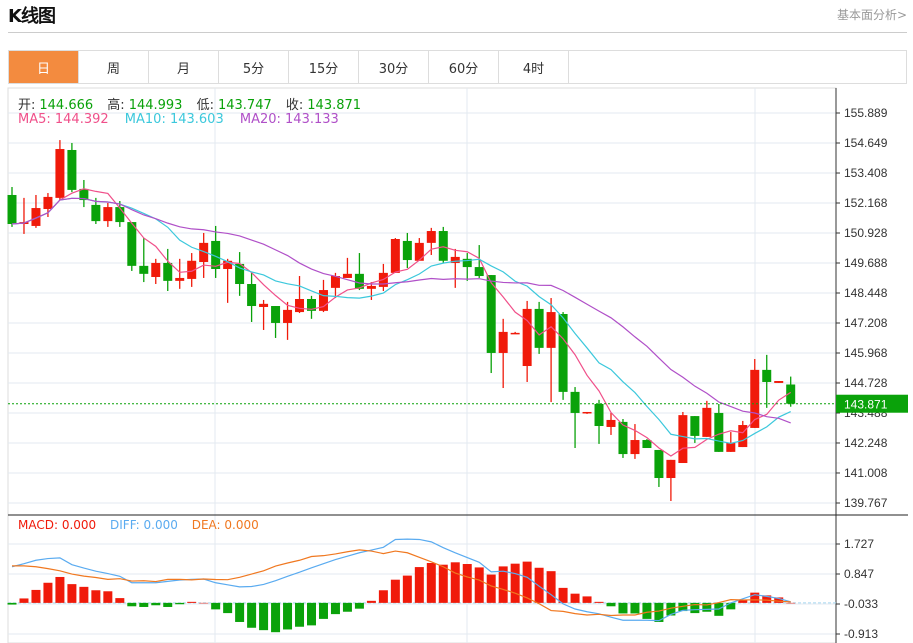 The width and height of the screenshot is (913, 643). What do you see at coordinates (859, 544) in the screenshot?
I see `macd-tick-label: 1.727` at bounding box center [859, 544].